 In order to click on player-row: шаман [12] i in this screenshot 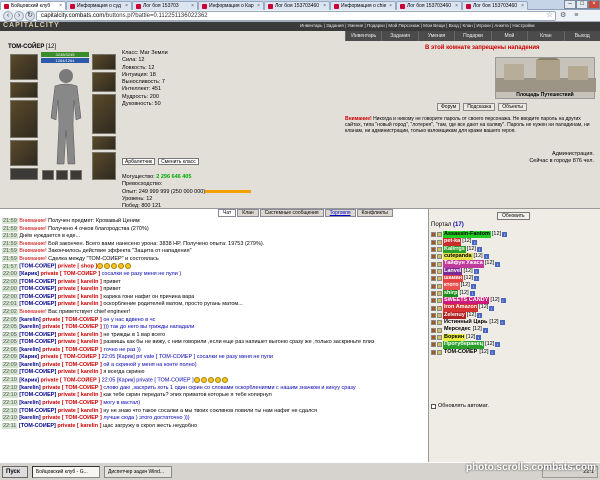, I will do `click(515, 279)`.